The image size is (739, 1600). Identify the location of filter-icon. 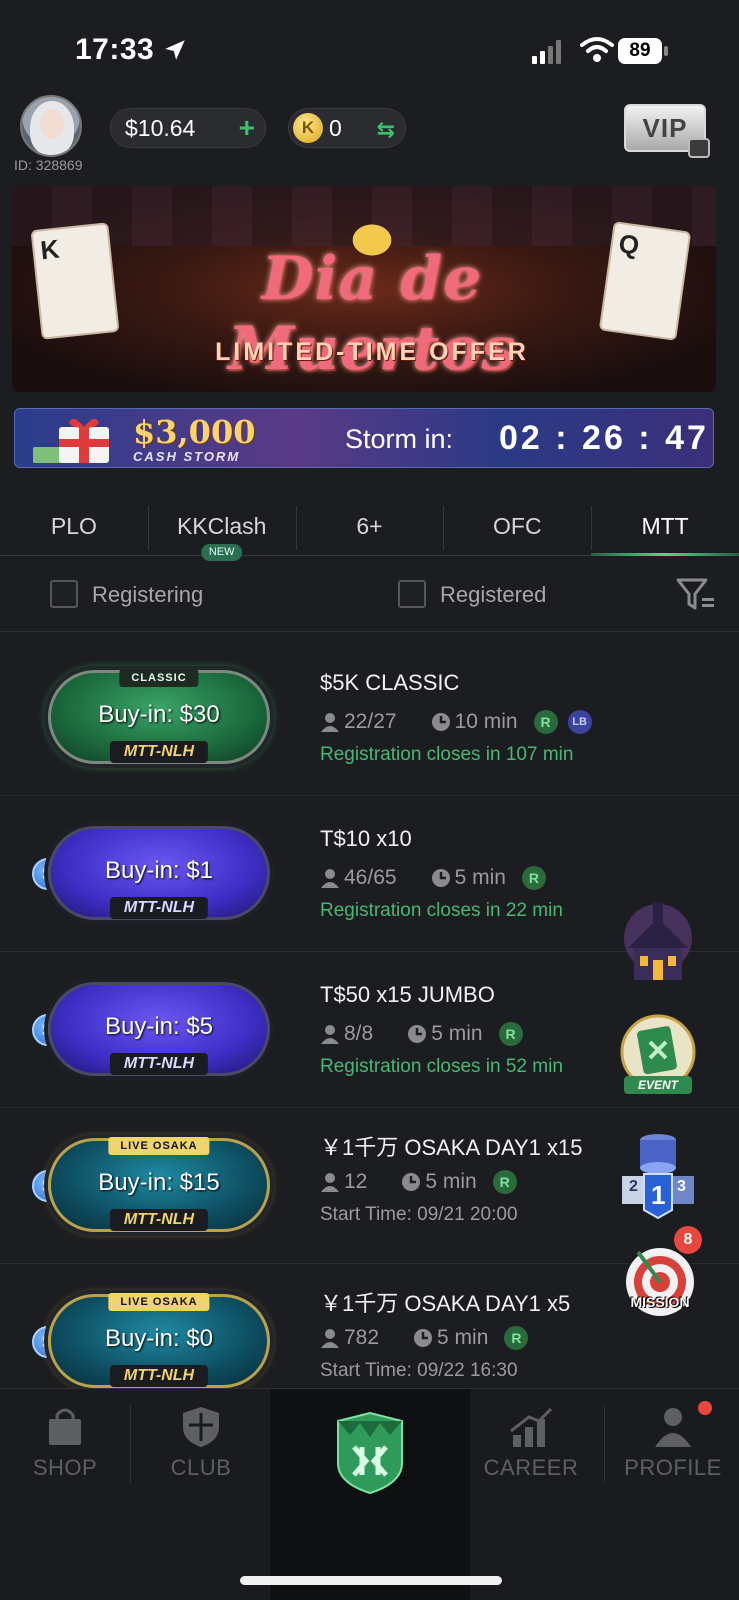
(696, 594).